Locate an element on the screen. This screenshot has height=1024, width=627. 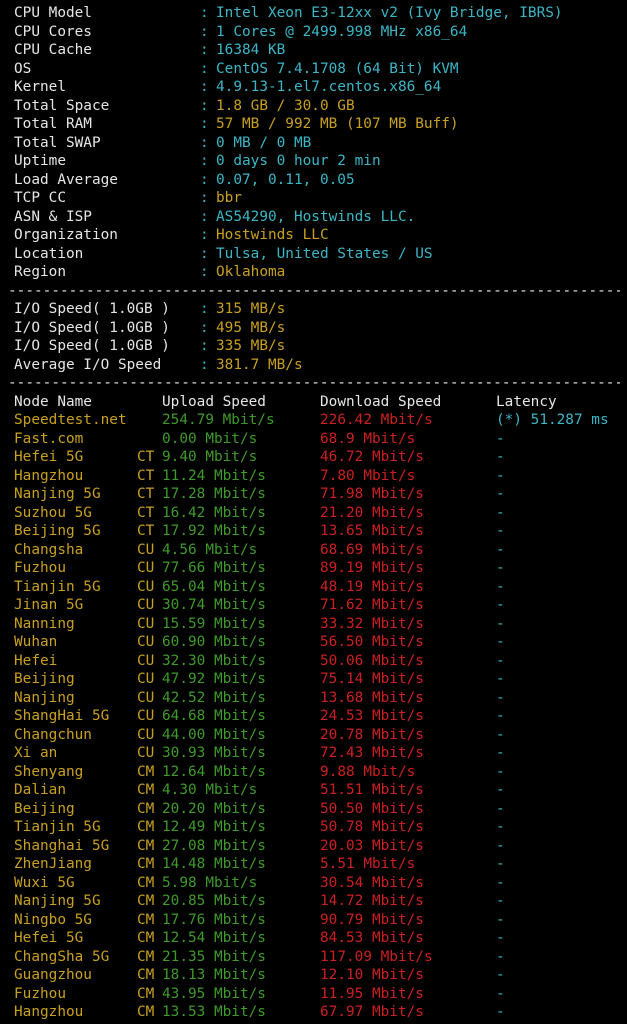
sysinfo-label: Uptime is located at coordinates (40, 161).